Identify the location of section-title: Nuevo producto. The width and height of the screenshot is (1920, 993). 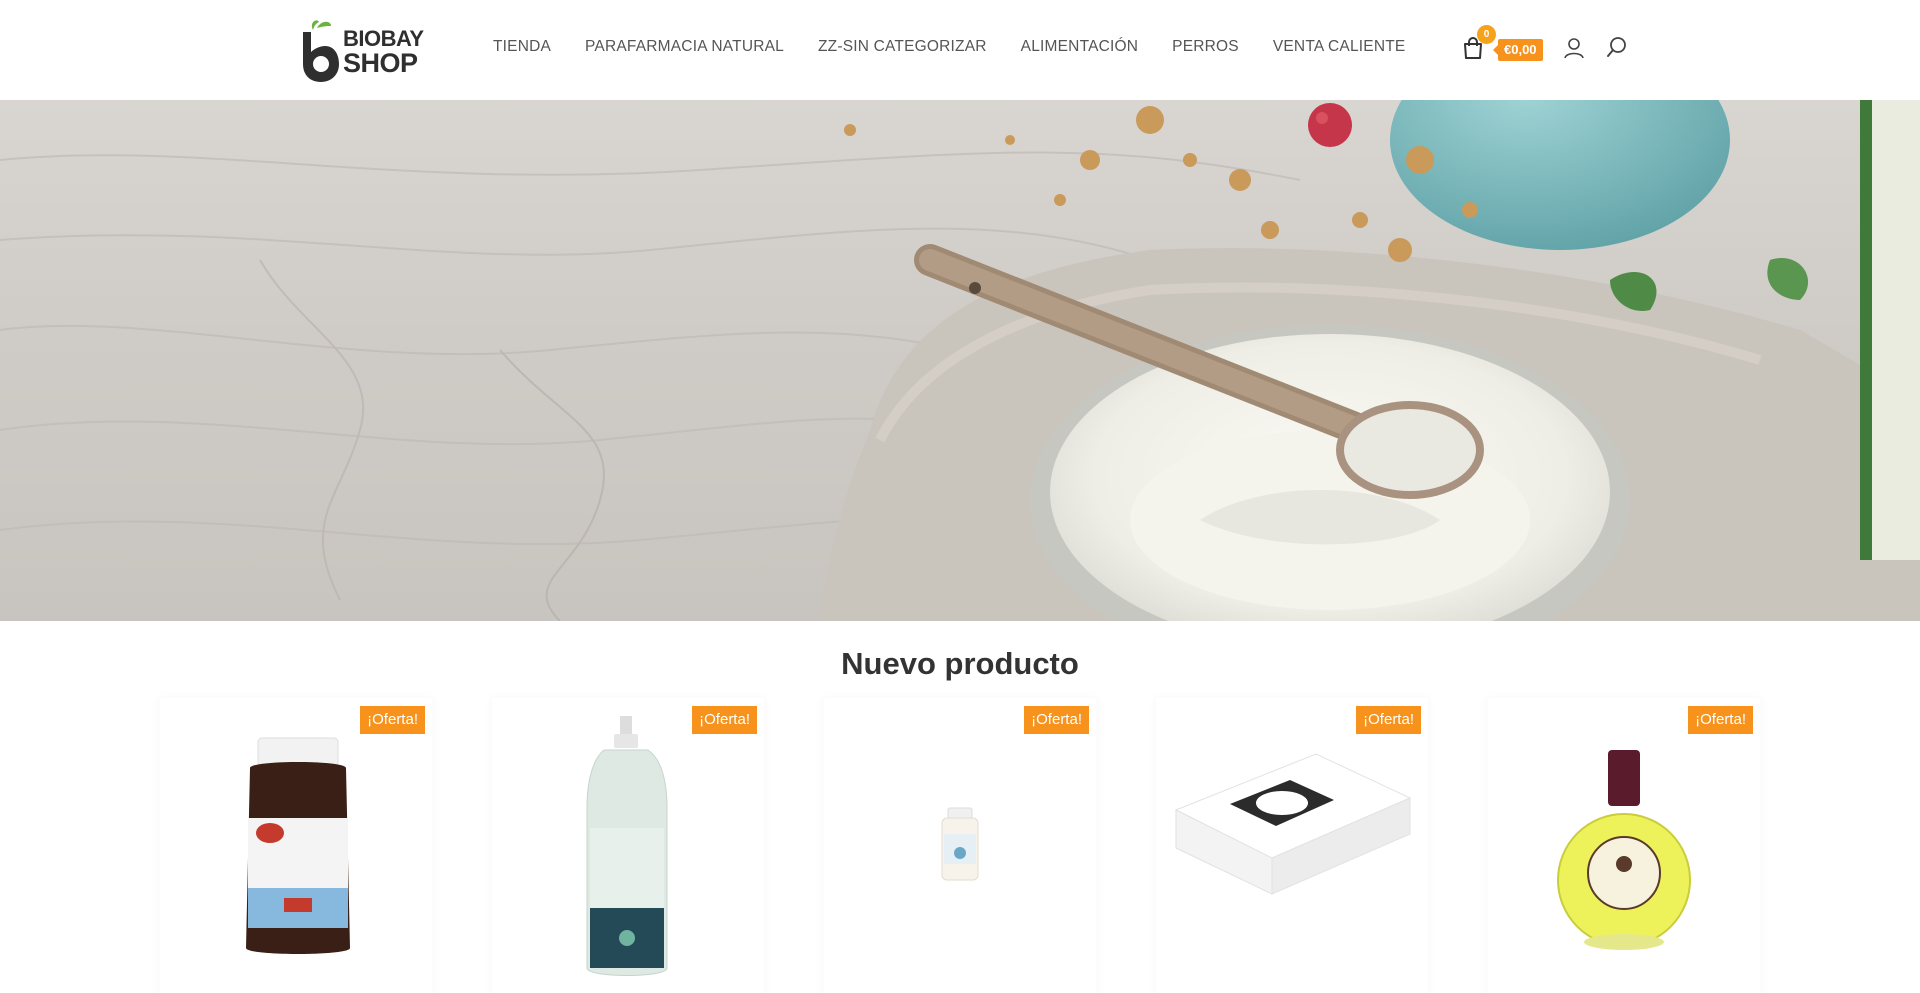
(960, 663).